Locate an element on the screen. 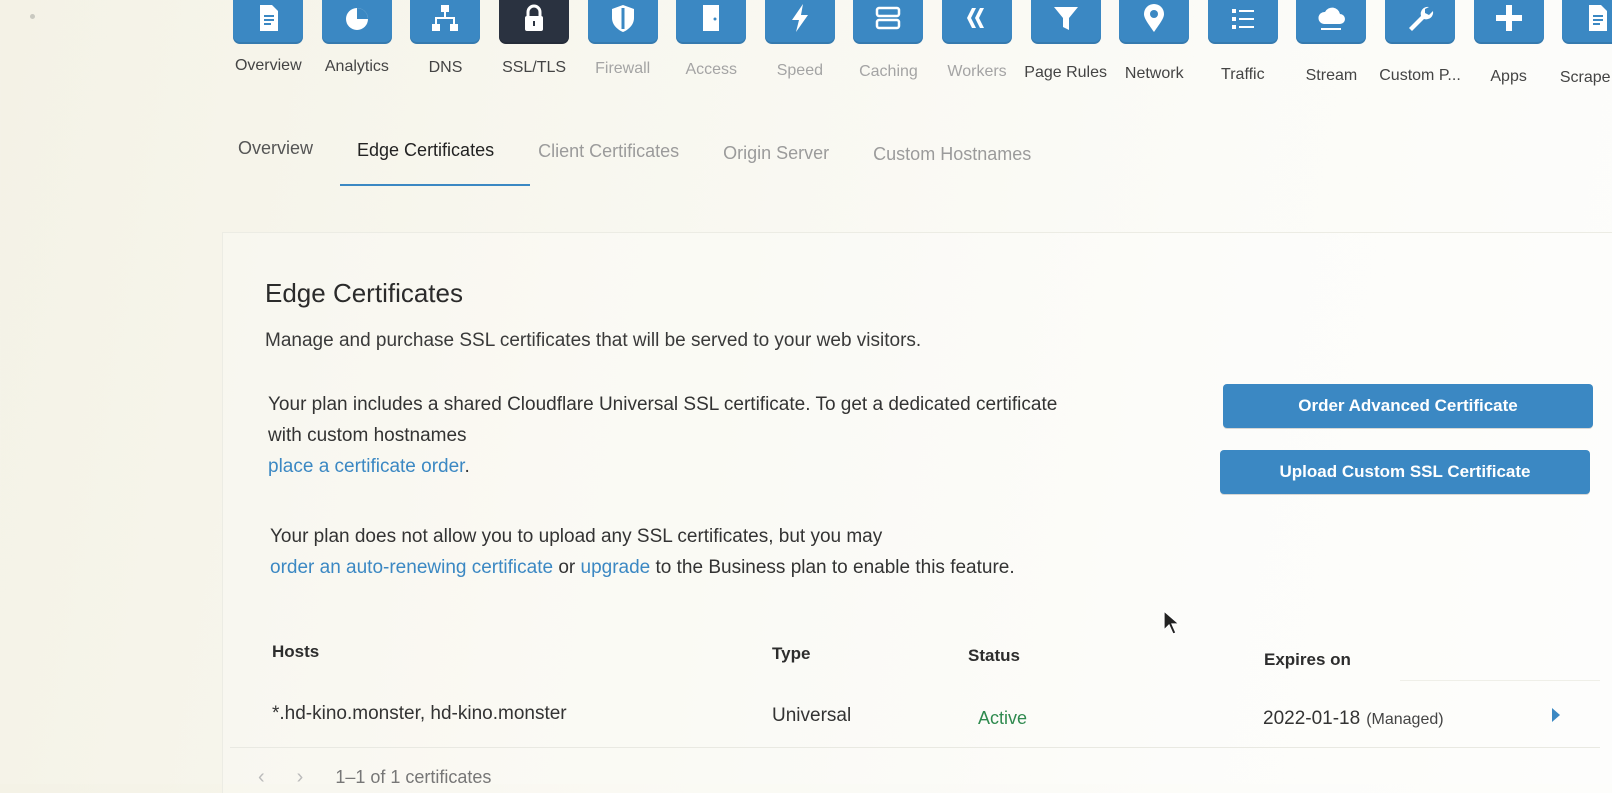 This screenshot has width=1612, height=793. mouse-pointer-icon is located at coordinates (1172, 622).